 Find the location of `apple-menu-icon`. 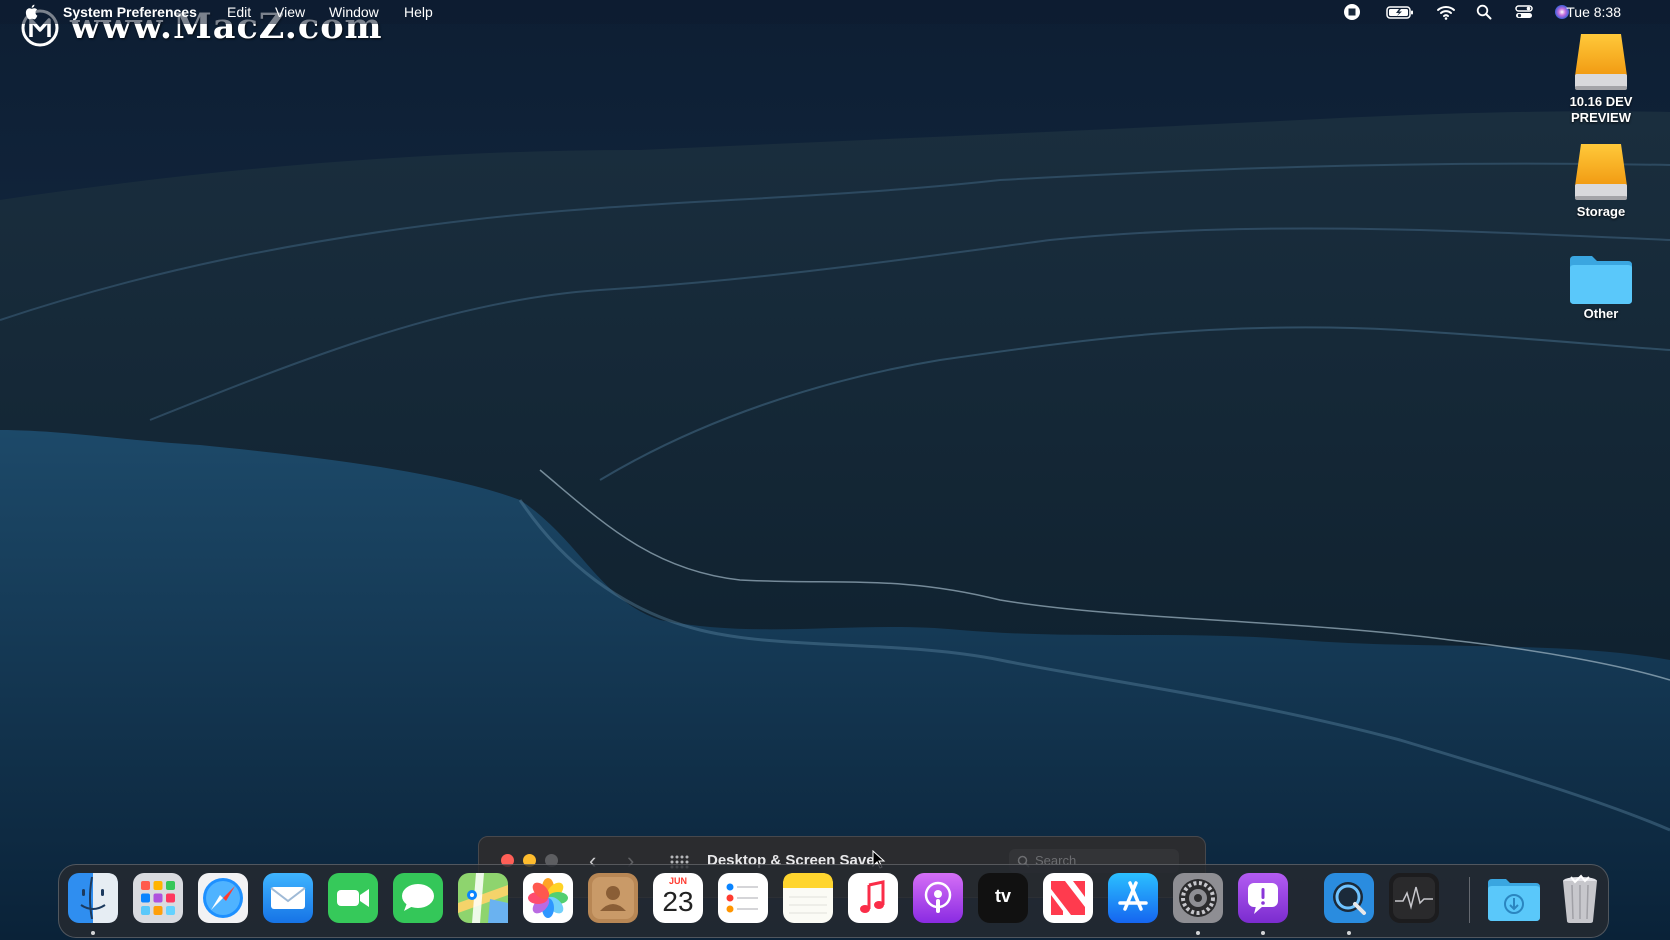

apple-menu-icon is located at coordinates (32, 12).